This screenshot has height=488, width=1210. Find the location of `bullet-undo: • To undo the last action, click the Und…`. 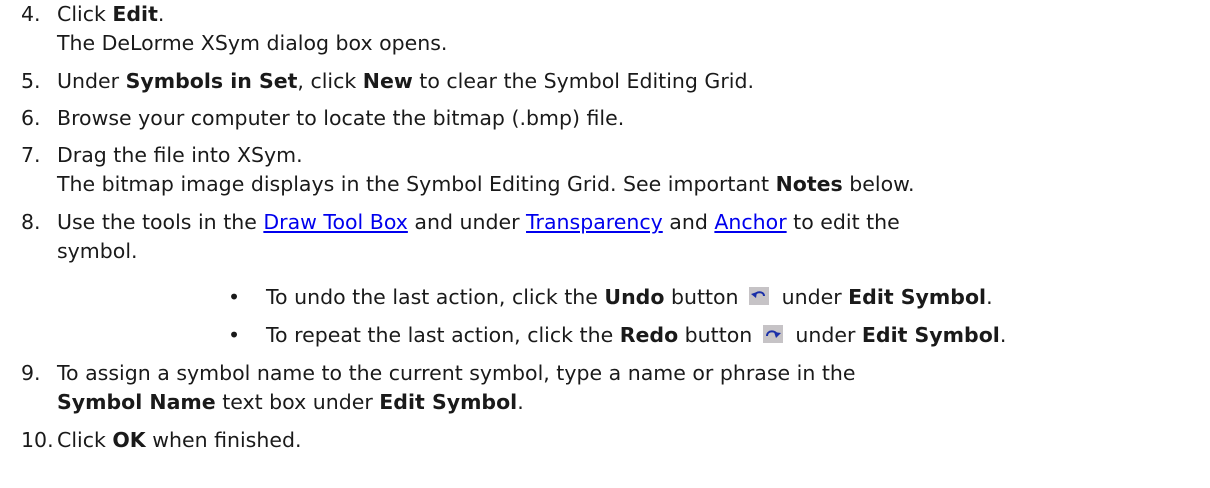

bullet-undo: • To undo the last action, click the Und… is located at coordinates (600, 297).